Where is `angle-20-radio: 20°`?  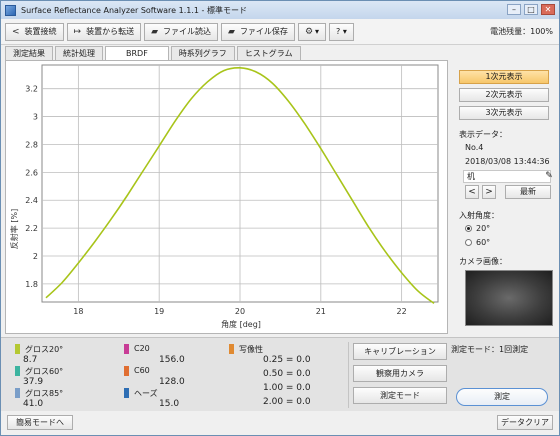 angle-20-radio: 20° is located at coordinates (477, 228).